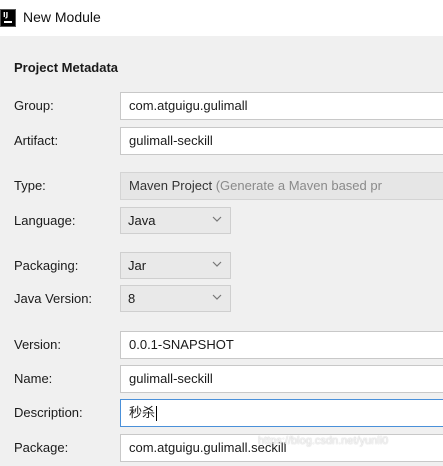 Image resolution: width=443 pixels, height=466 pixels. What do you see at coordinates (281, 345) in the screenshot?
I see `version-input: 0.0.1-SNAPSHOT` at bounding box center [281, 345].